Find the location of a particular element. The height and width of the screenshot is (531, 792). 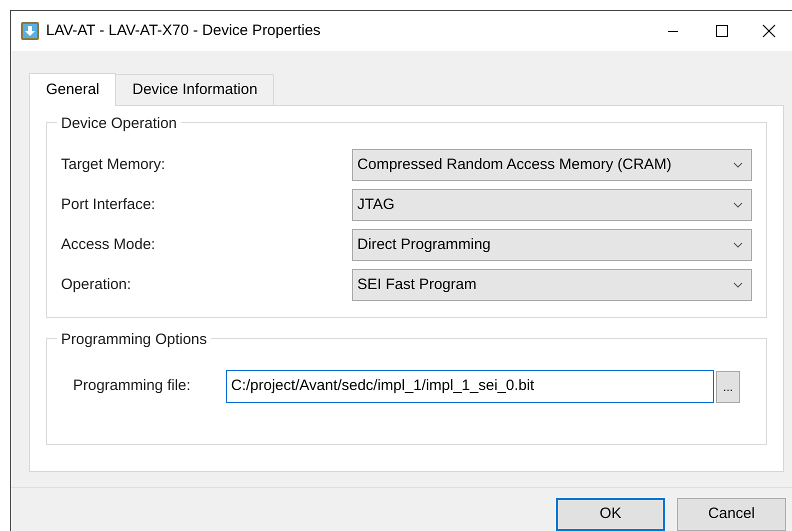

dialog-button: OK is located at coordinates (610, 514).